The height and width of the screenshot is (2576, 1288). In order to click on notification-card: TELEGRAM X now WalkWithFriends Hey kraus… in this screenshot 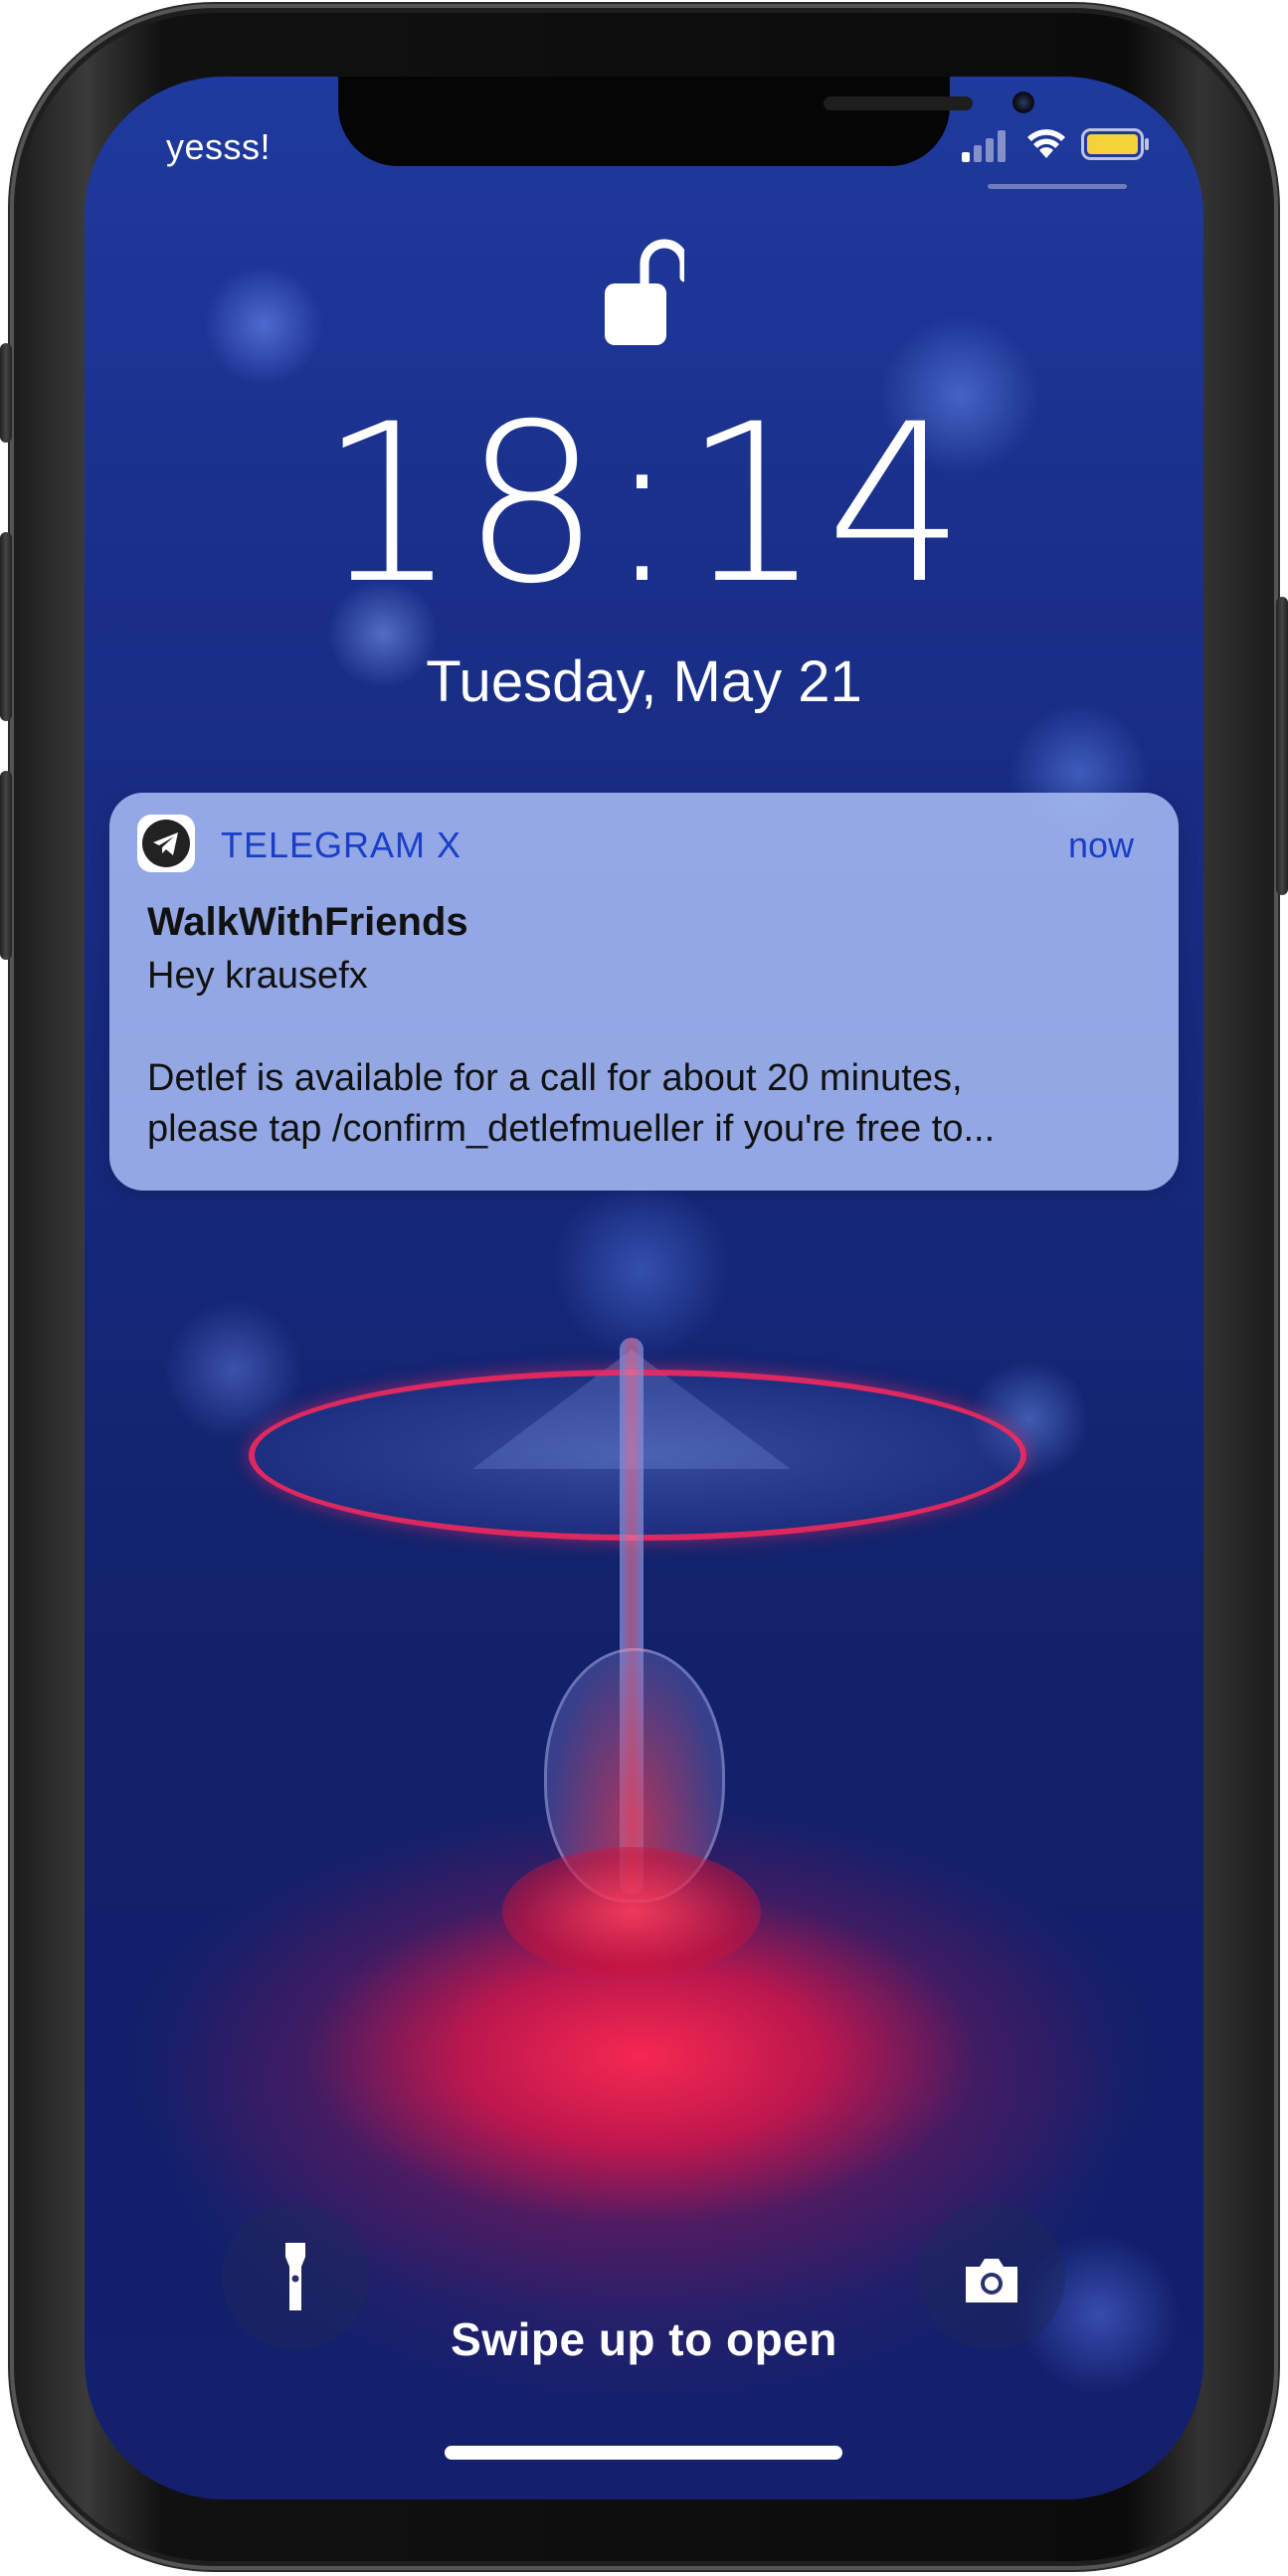, I will do `click(644, 992)`.